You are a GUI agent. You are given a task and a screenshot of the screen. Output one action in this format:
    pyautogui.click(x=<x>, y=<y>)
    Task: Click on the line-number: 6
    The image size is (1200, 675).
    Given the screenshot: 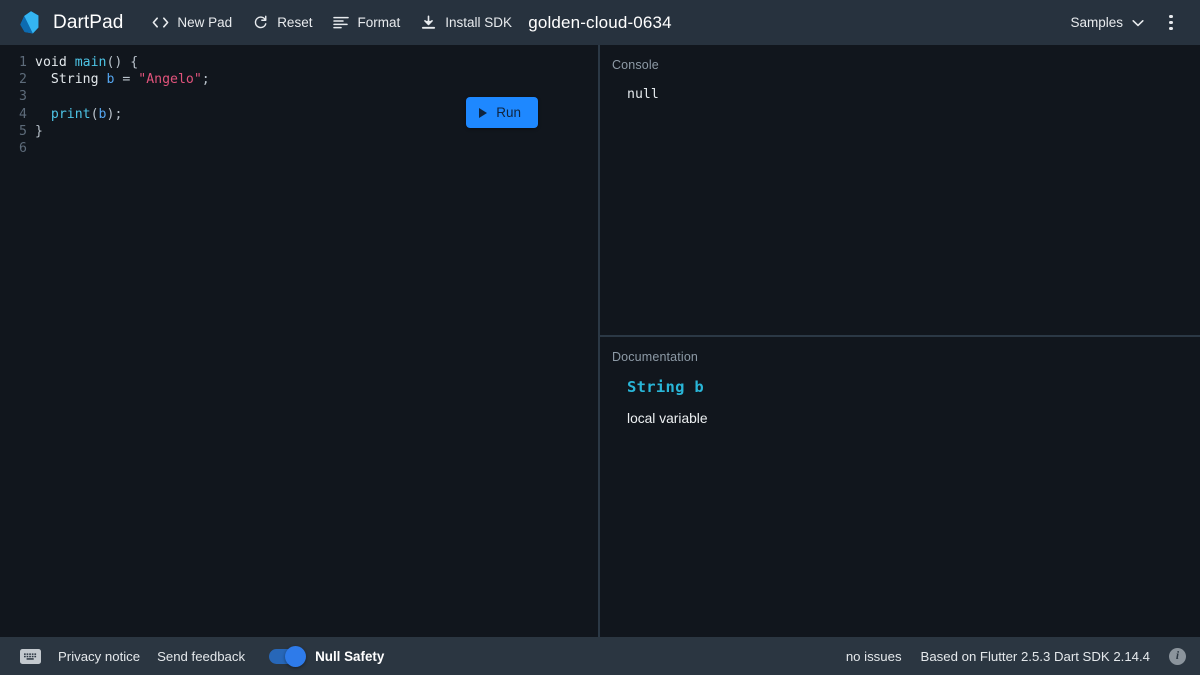 What is the action you would take?
    pyautogui.click(x=23, y=148)
    